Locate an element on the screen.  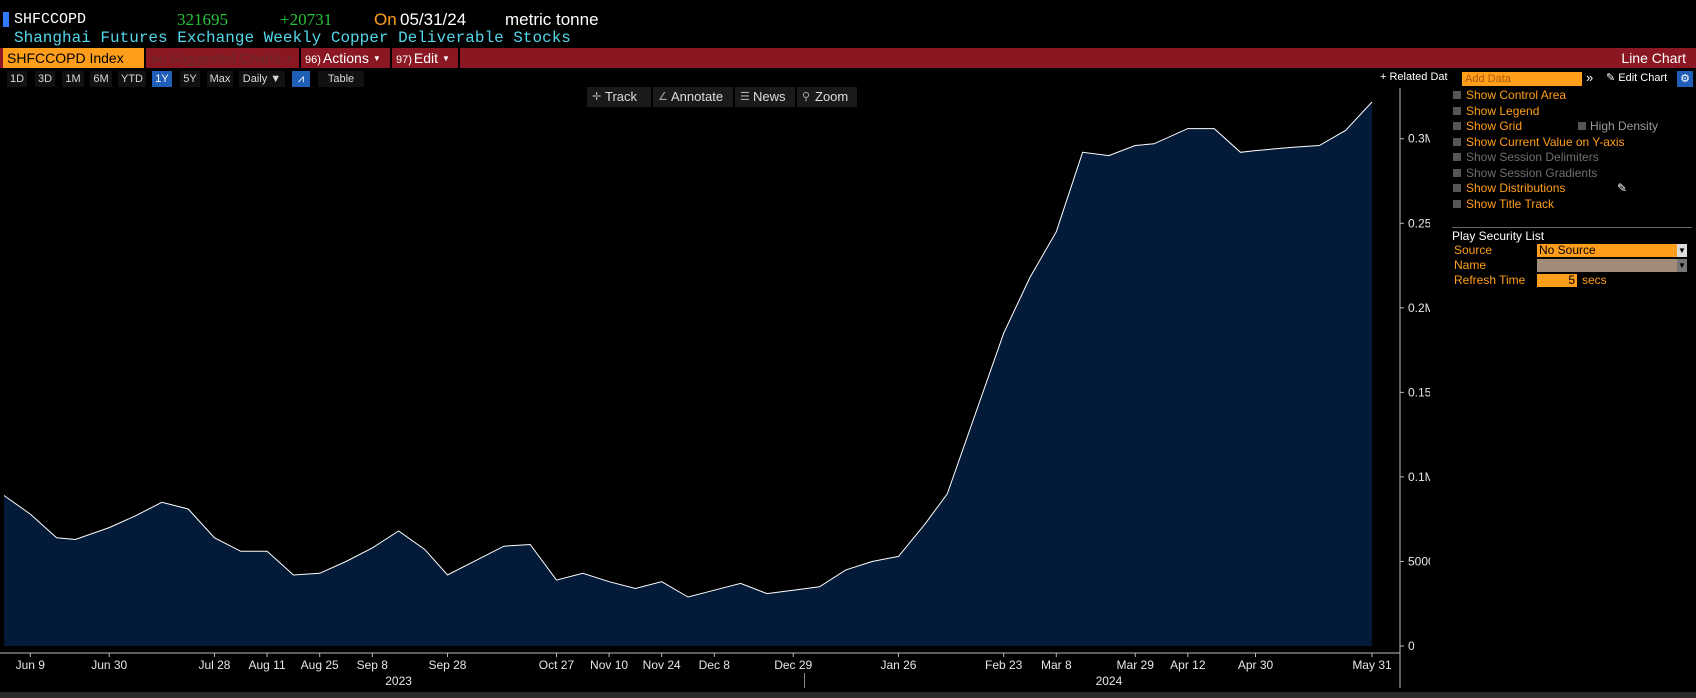
y-tick-label: 0 is located at coordinates (1411, 646).